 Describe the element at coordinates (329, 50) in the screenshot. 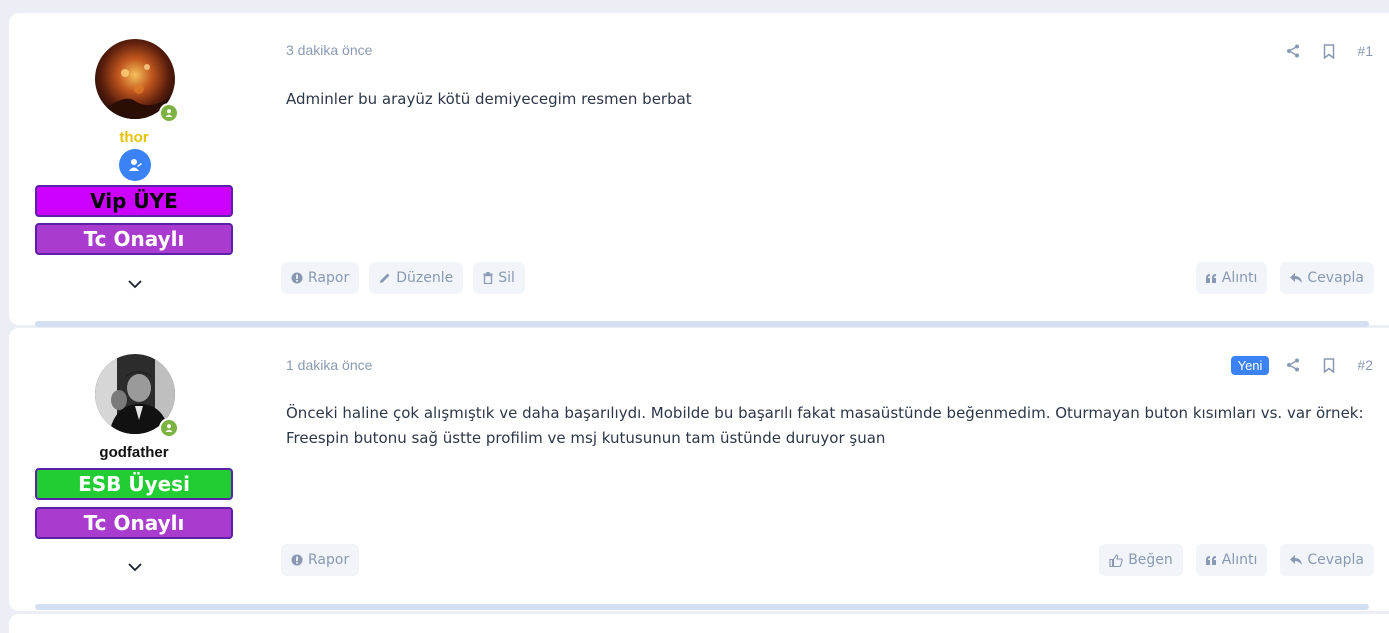

I see `post-time: 3 dakika önce` at that location.